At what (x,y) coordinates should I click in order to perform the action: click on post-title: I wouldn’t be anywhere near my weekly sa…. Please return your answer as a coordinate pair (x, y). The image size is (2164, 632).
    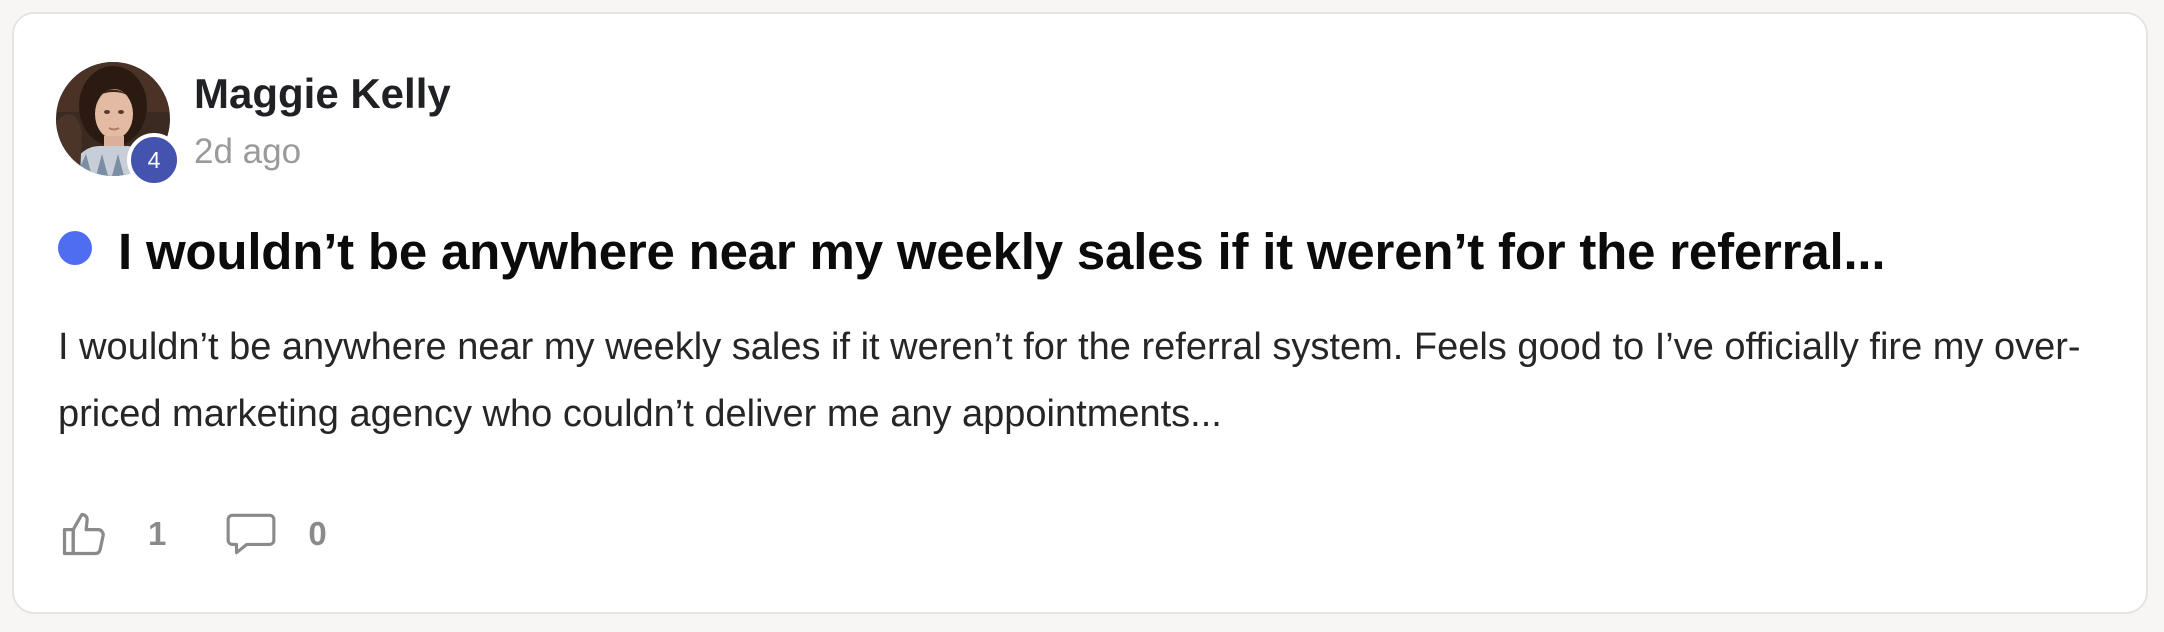
    Looking at the image, I should click on (1002, 251).